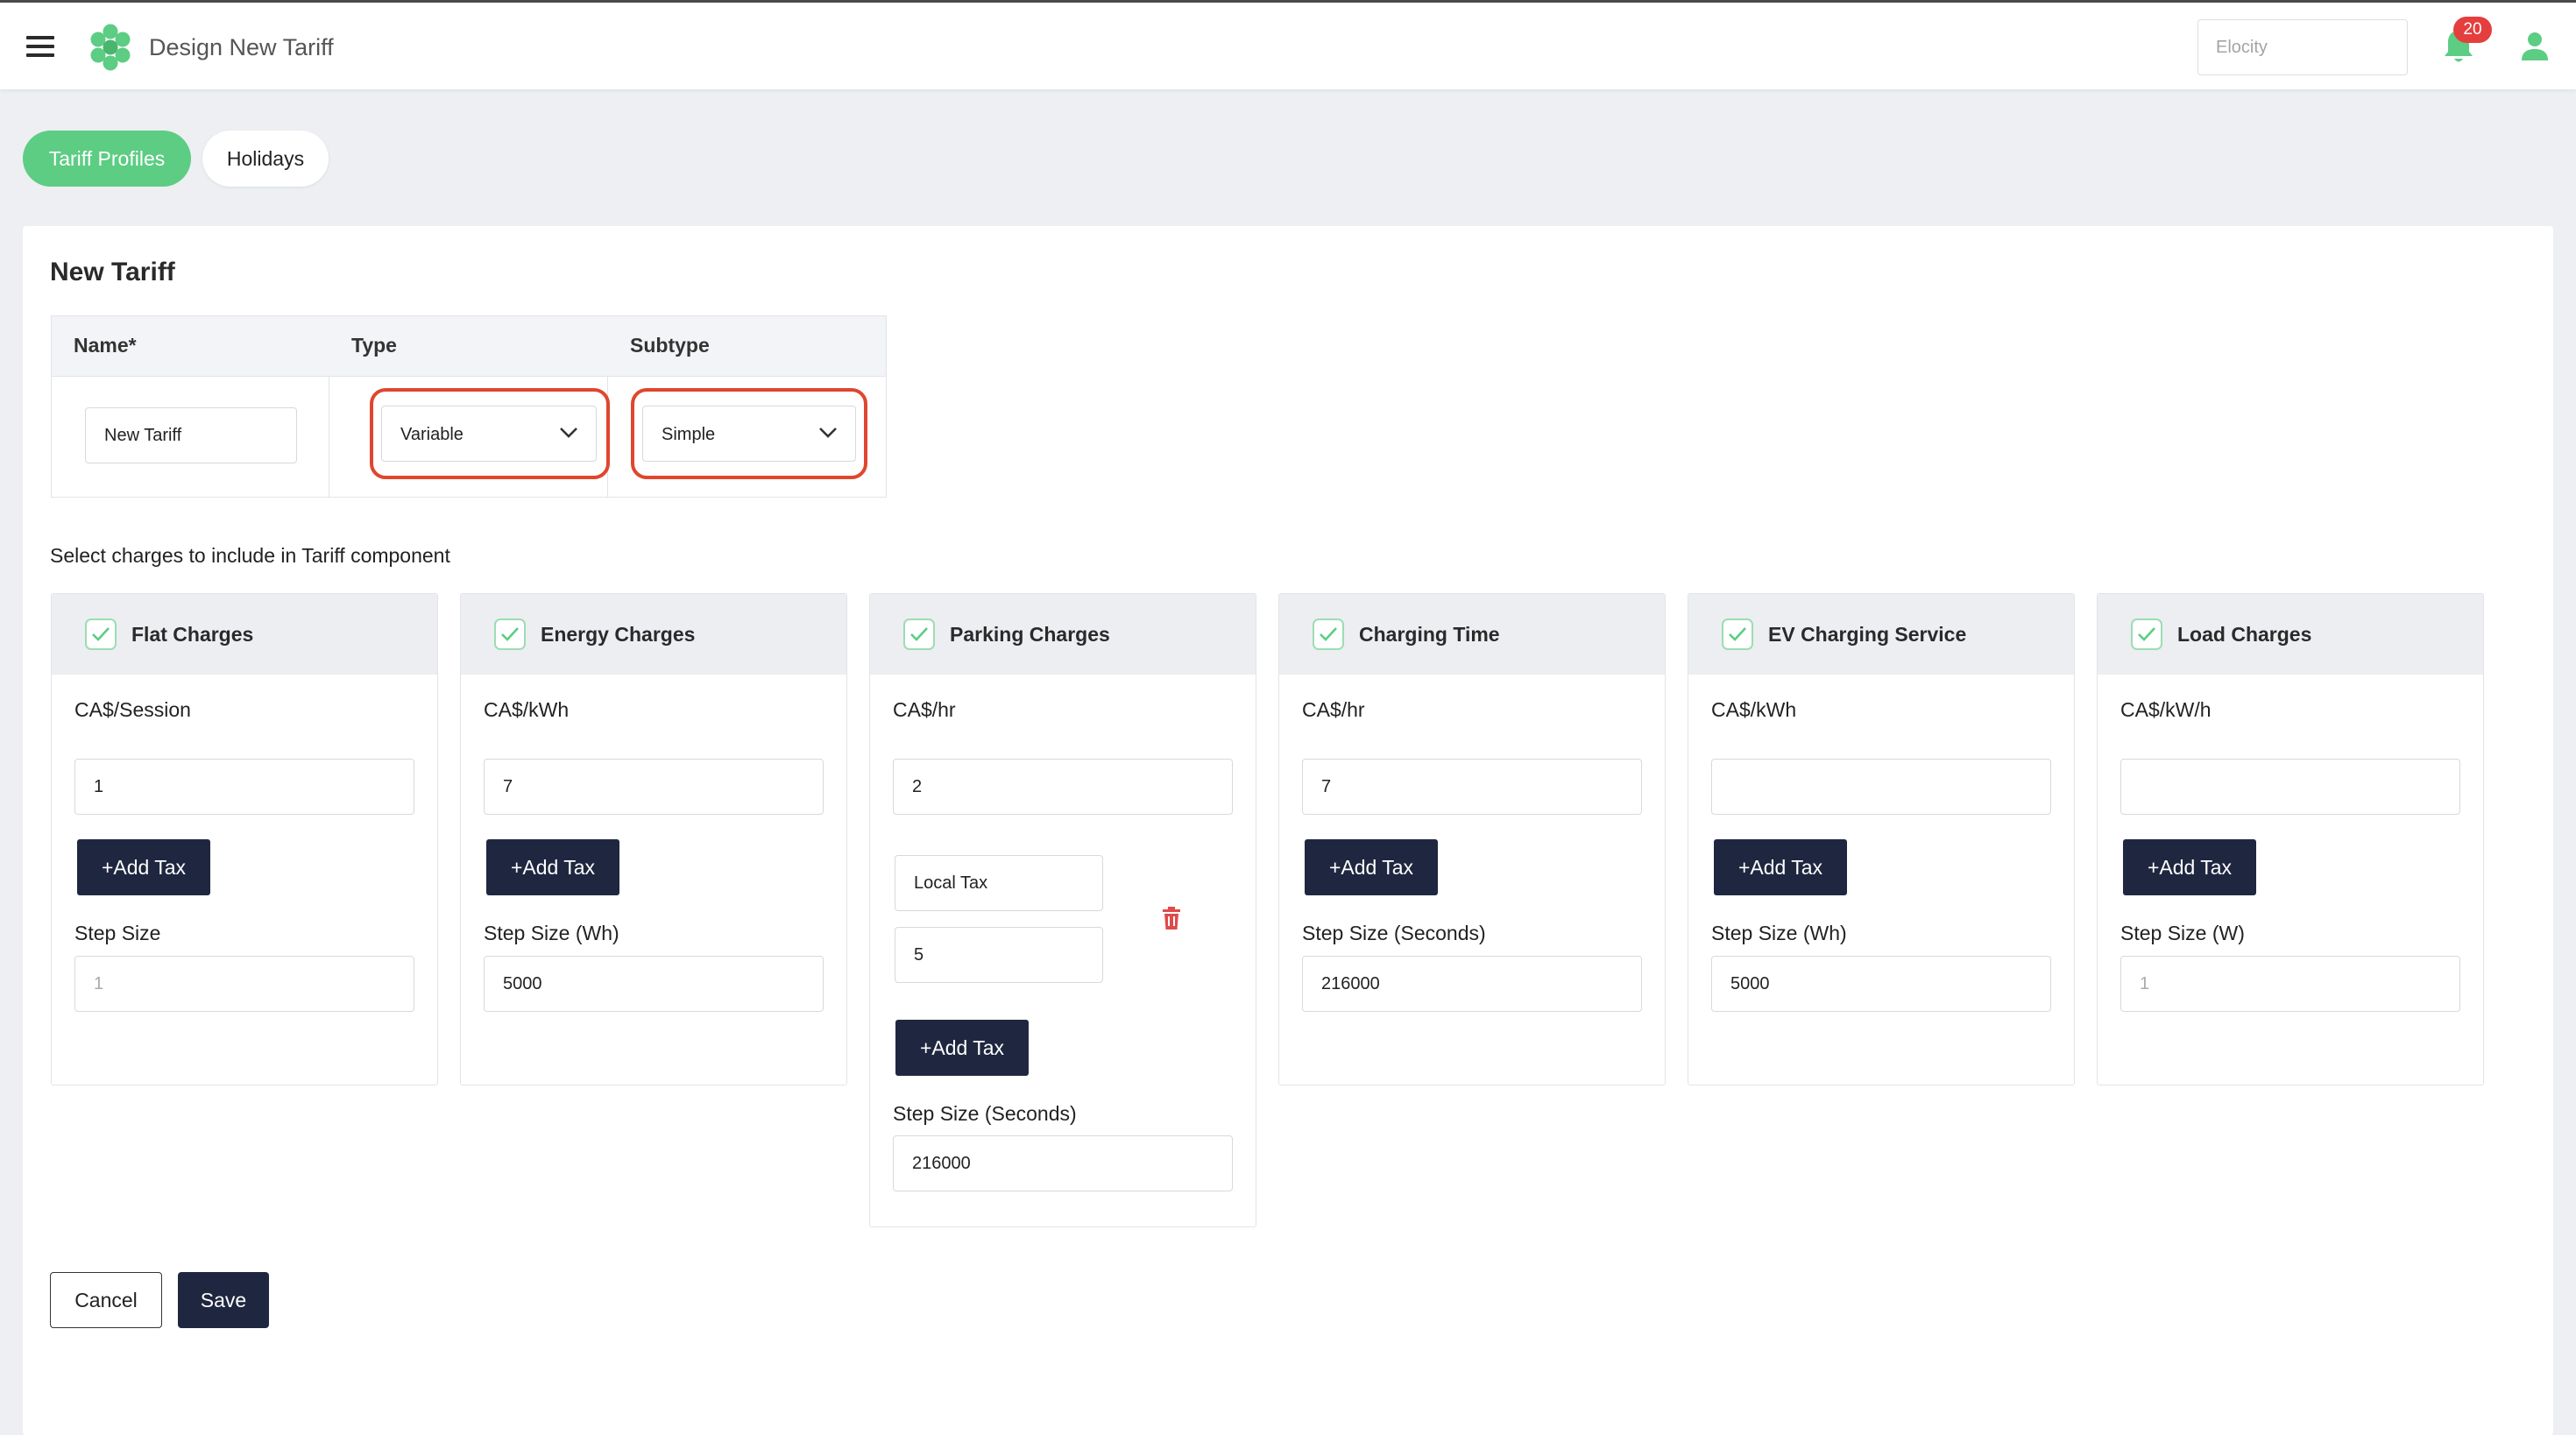 Image resolution: width=2576 pixels, height=1435 pixels. I want to click on charge-unit: CA$/kW/h, so click(2166, 709).